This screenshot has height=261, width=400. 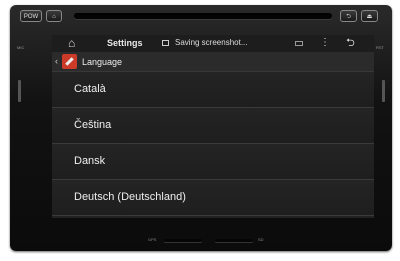 What do you see at coordinates (102, 62) in the screenshot?
I see `page-title: Language` at bounding box center [102, 62].